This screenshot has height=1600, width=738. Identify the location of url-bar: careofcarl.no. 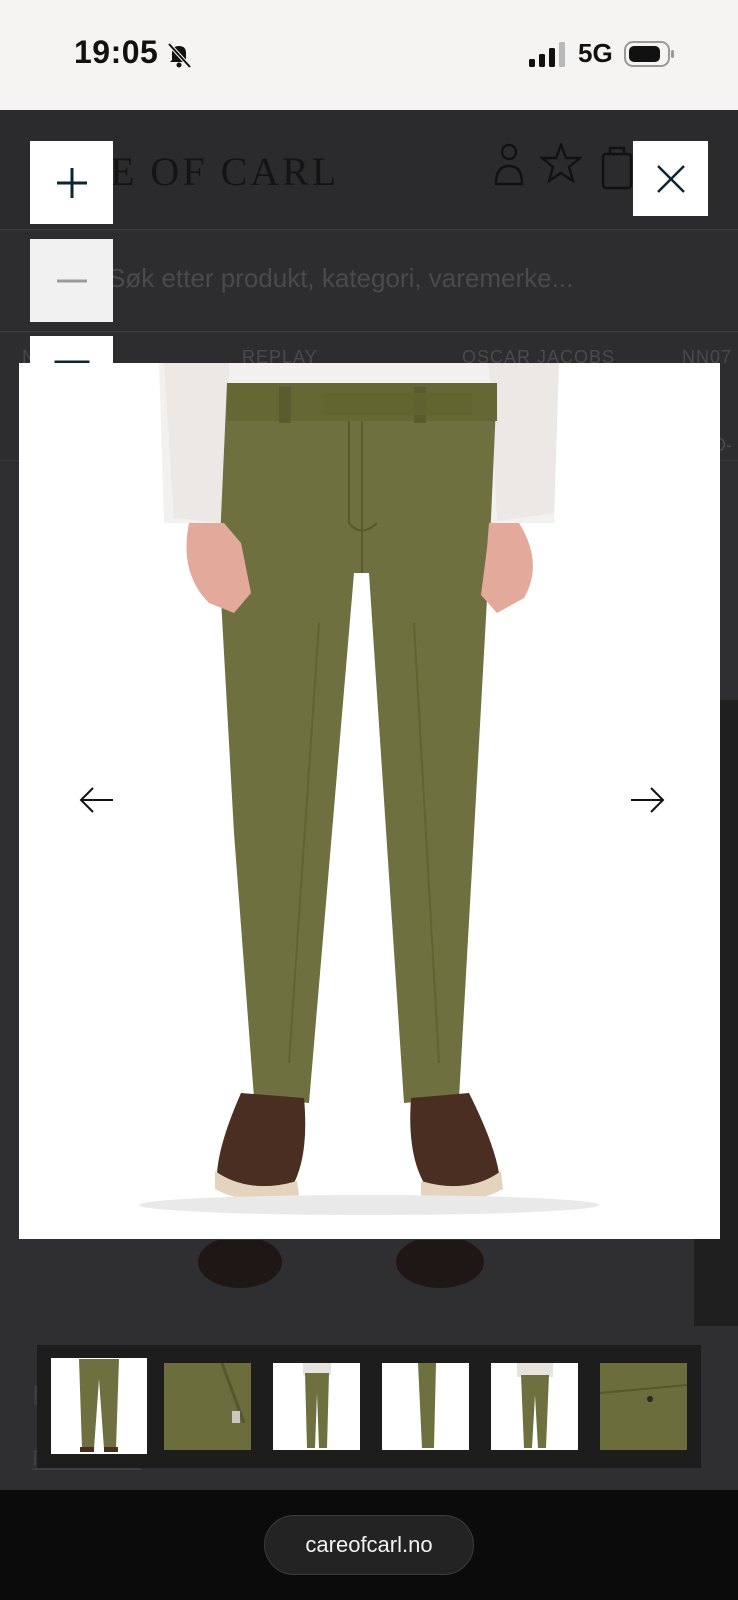
(369, 1545).